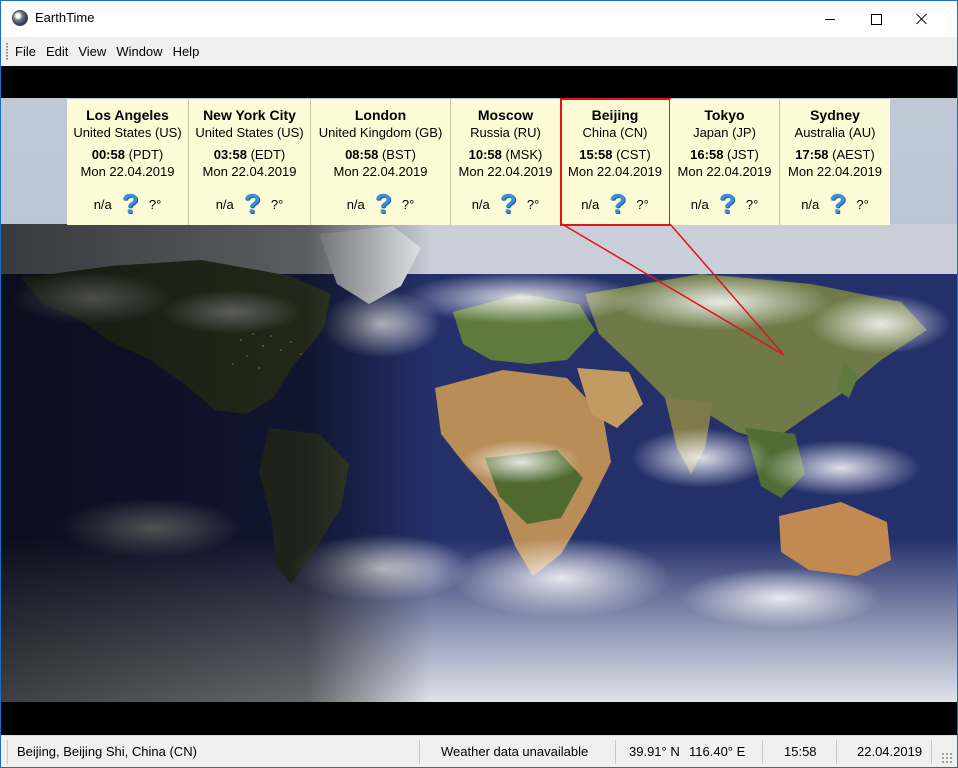 The height and width of the screenshot is (768, 958). I want to click on menu-window: Window, so click(139, 51).